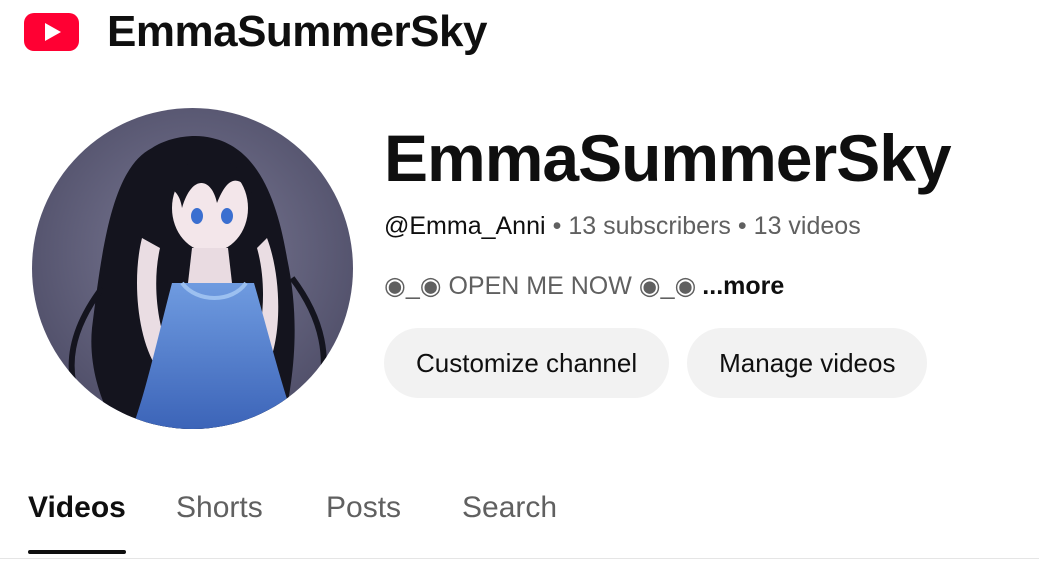 This screenshot has width=1039, height=571. I want to click on more-link: ...more, so click(743, 286).